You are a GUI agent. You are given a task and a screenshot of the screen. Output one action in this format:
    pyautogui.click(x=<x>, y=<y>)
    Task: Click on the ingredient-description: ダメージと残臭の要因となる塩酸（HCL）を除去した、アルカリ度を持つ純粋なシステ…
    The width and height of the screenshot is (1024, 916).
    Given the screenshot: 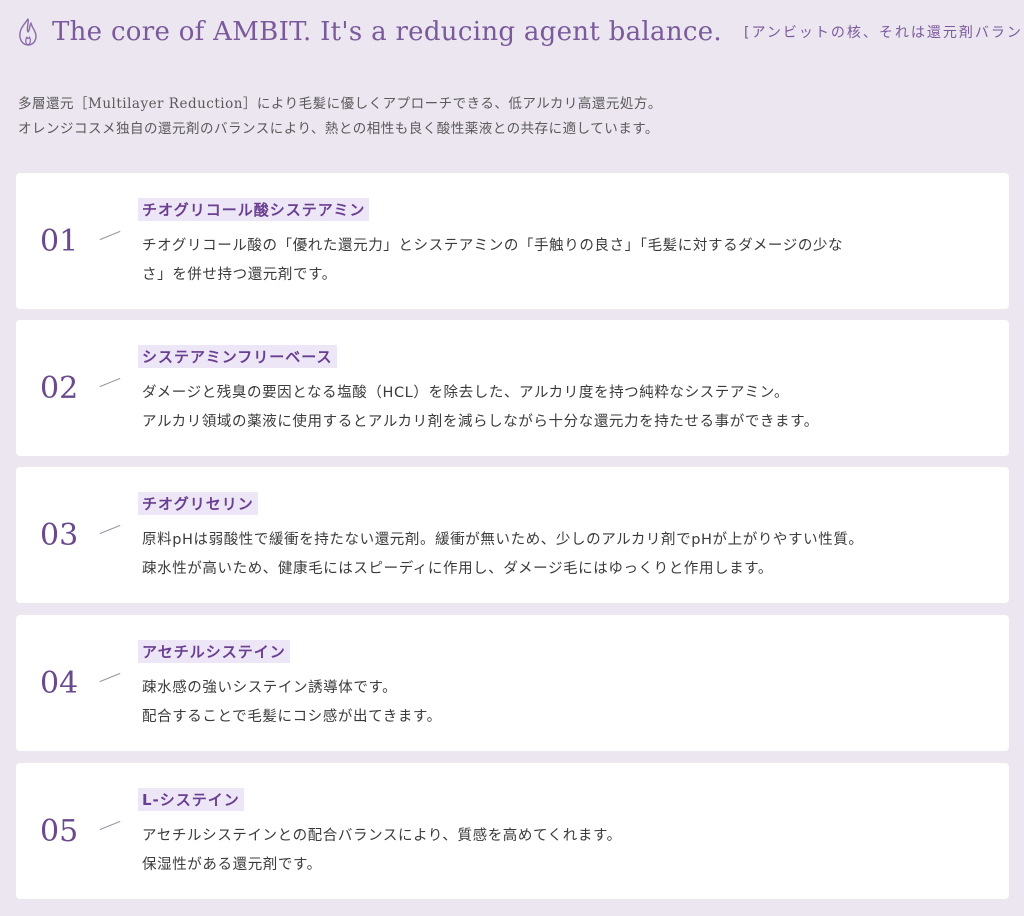 What is the action you would take?
    pyautogui.click(x=562, y=408)
    